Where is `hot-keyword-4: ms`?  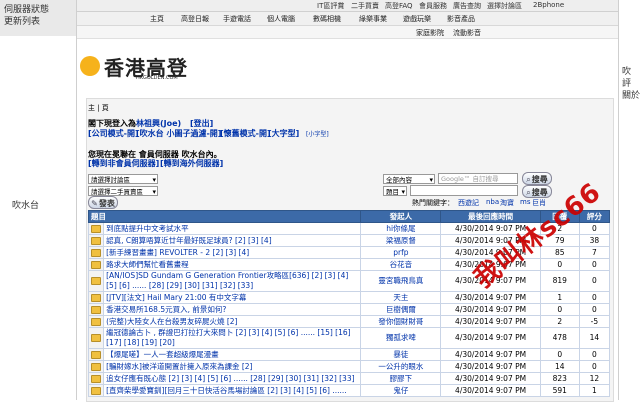
hot-keyword-4: ms is located at coordinates (525, 202).